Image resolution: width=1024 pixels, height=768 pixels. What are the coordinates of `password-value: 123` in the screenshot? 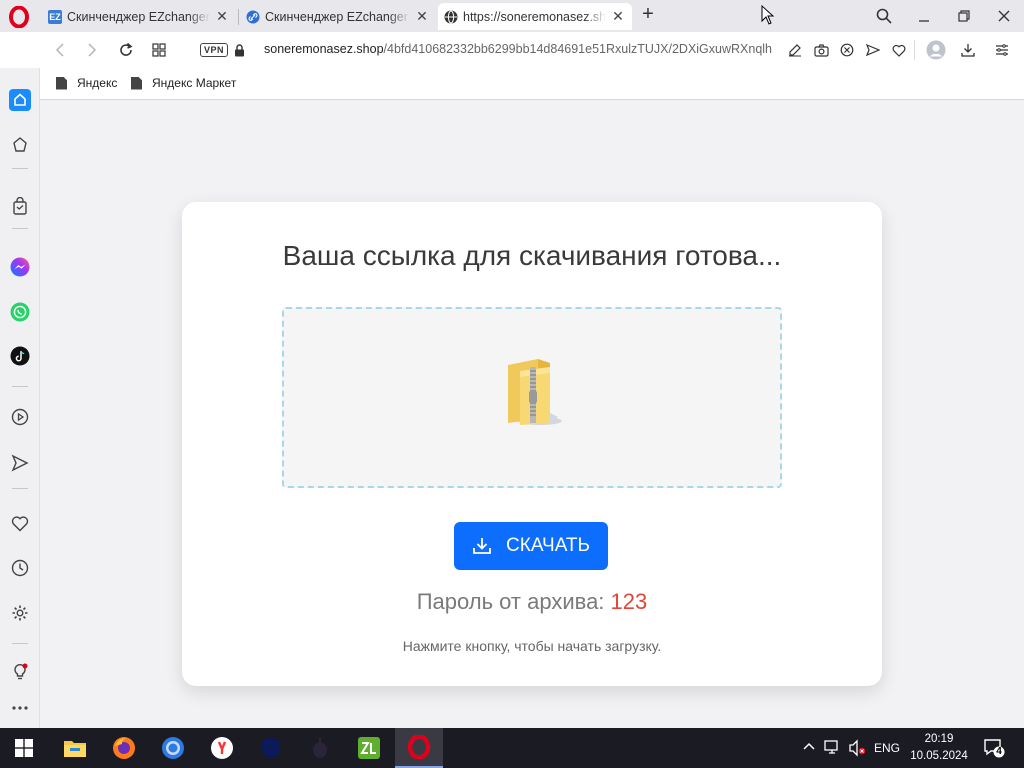 It's located at (629, 601).